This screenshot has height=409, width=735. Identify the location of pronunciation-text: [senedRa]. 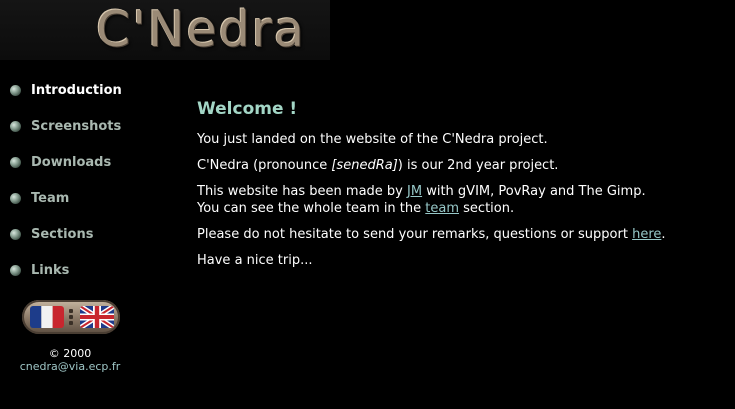
(364, 165).